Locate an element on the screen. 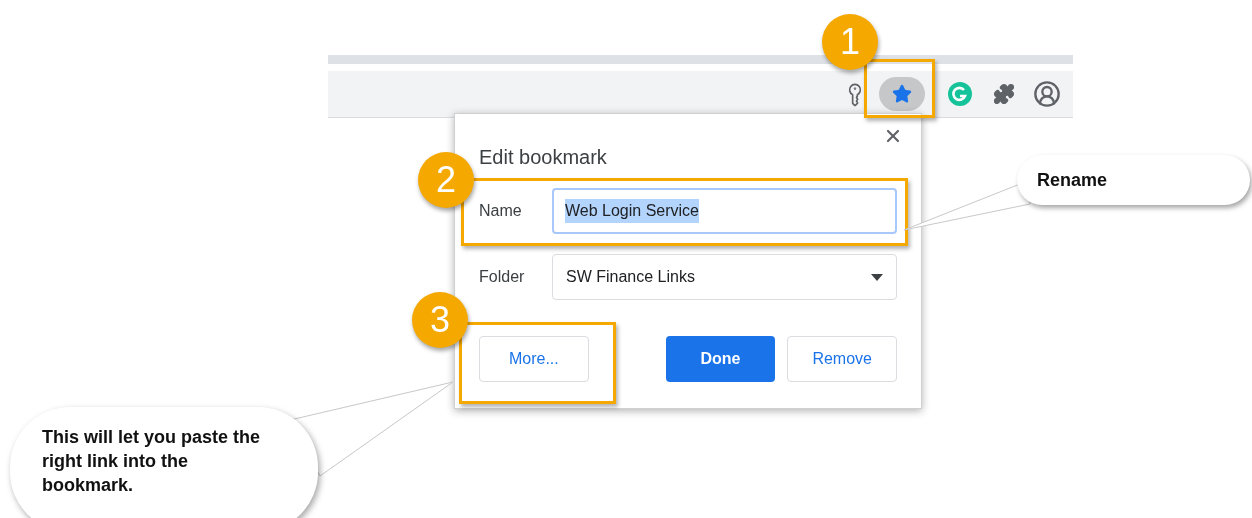  name-field: Web Login Service is located at coordinates (724, 211).